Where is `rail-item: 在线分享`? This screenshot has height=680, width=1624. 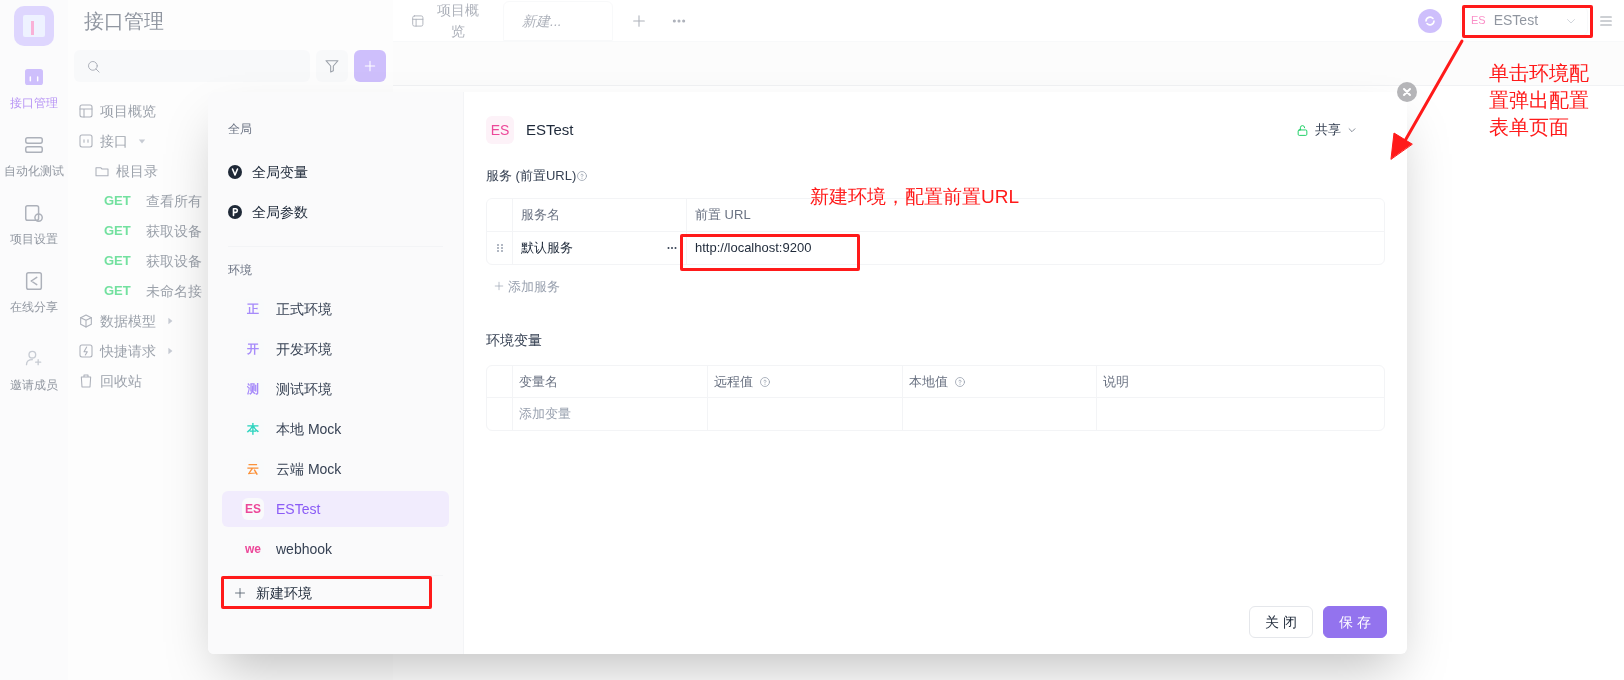 rail-item: 在线分享 is located at coordinates (34, 307).